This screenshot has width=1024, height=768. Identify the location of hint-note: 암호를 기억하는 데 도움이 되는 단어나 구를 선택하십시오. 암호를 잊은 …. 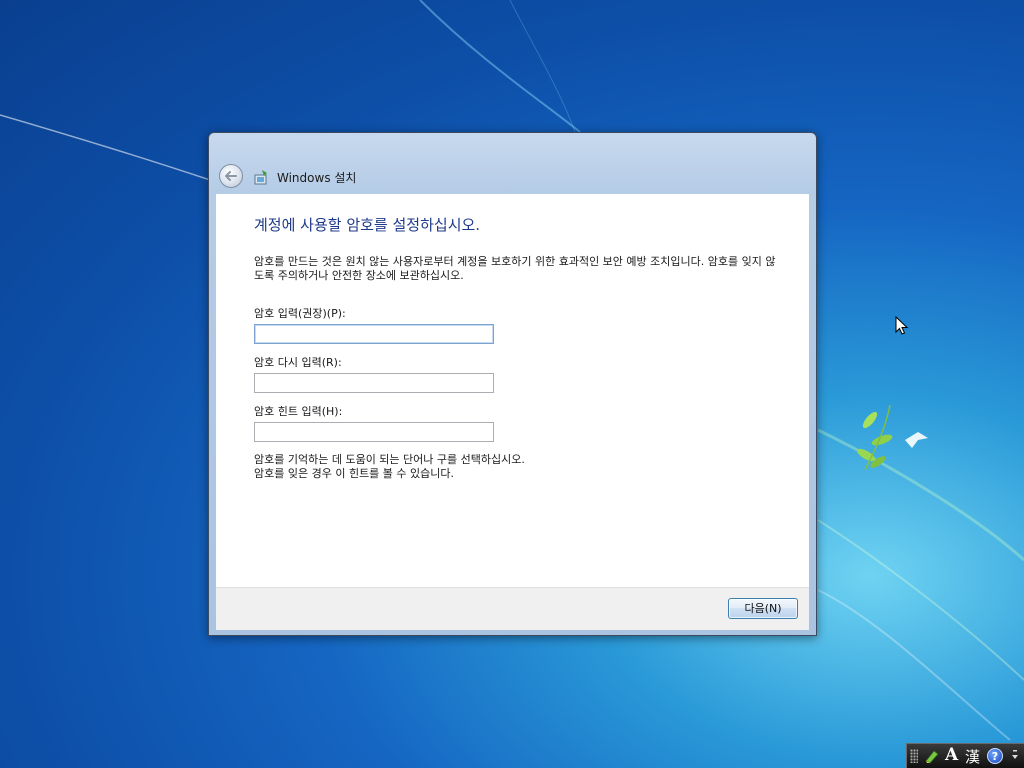
(514, 467).